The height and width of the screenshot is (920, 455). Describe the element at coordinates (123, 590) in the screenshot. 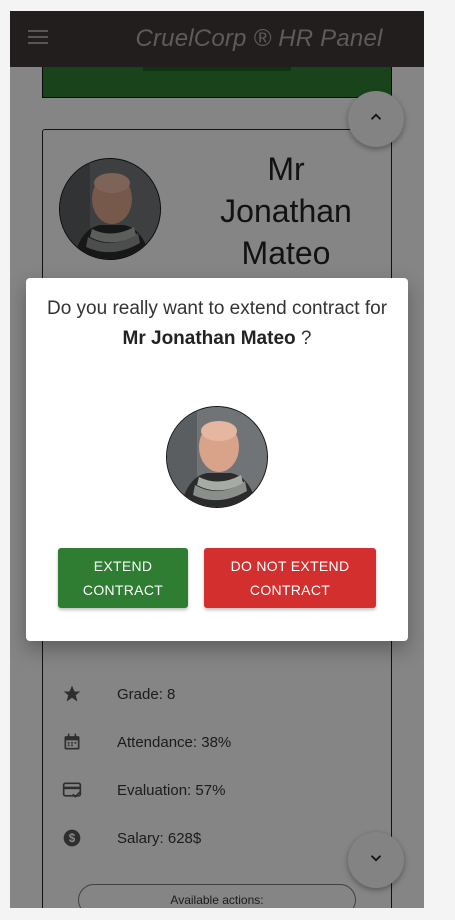

I see `extend-label-line-2: CONTRACT` at that location.